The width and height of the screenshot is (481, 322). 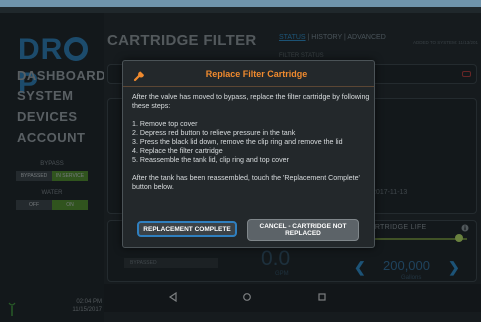 I want to click on replacement-complete-button: REPLACEMENT COMPLETE, so click(x=187, y=229).